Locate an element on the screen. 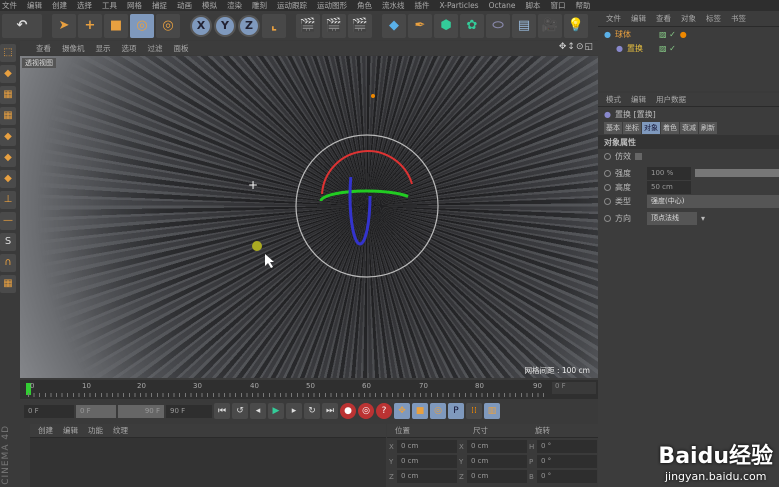 This screenshot has width=779, height=487. height-field: 50 cm is located at coordinates (669, 187).